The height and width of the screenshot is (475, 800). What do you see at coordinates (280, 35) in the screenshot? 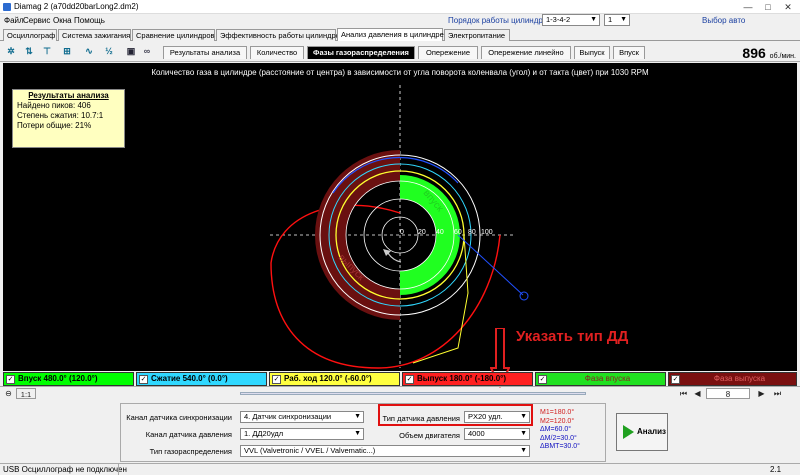
I see `tab-cylinder-efficiency: Эффективность работы цилиндров` at bounding box center [280, 35].